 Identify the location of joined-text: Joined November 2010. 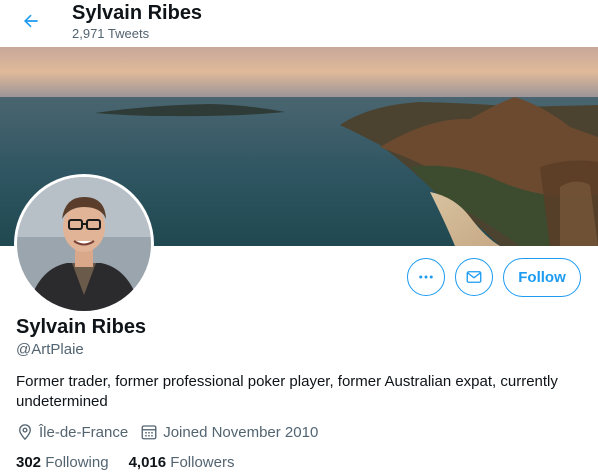
(241, 432).